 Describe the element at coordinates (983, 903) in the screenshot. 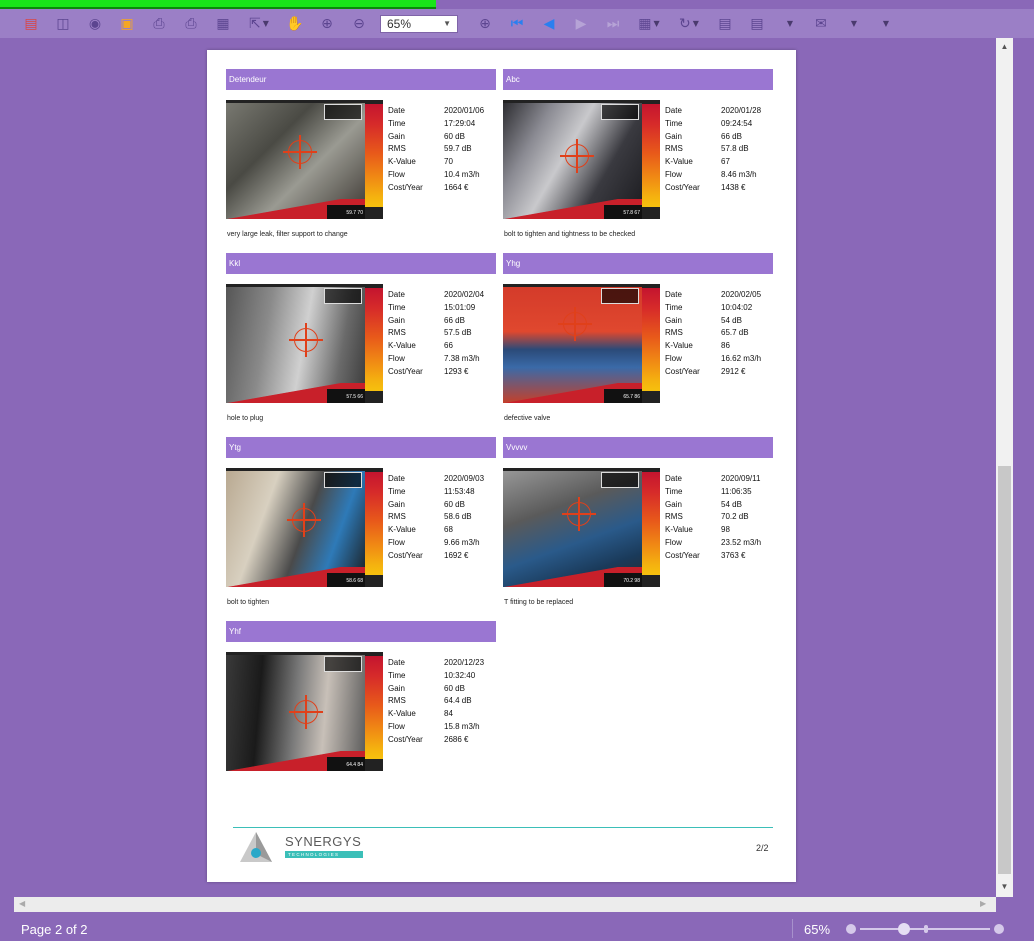

I see `scroll-right-icon: ▶` at that location.